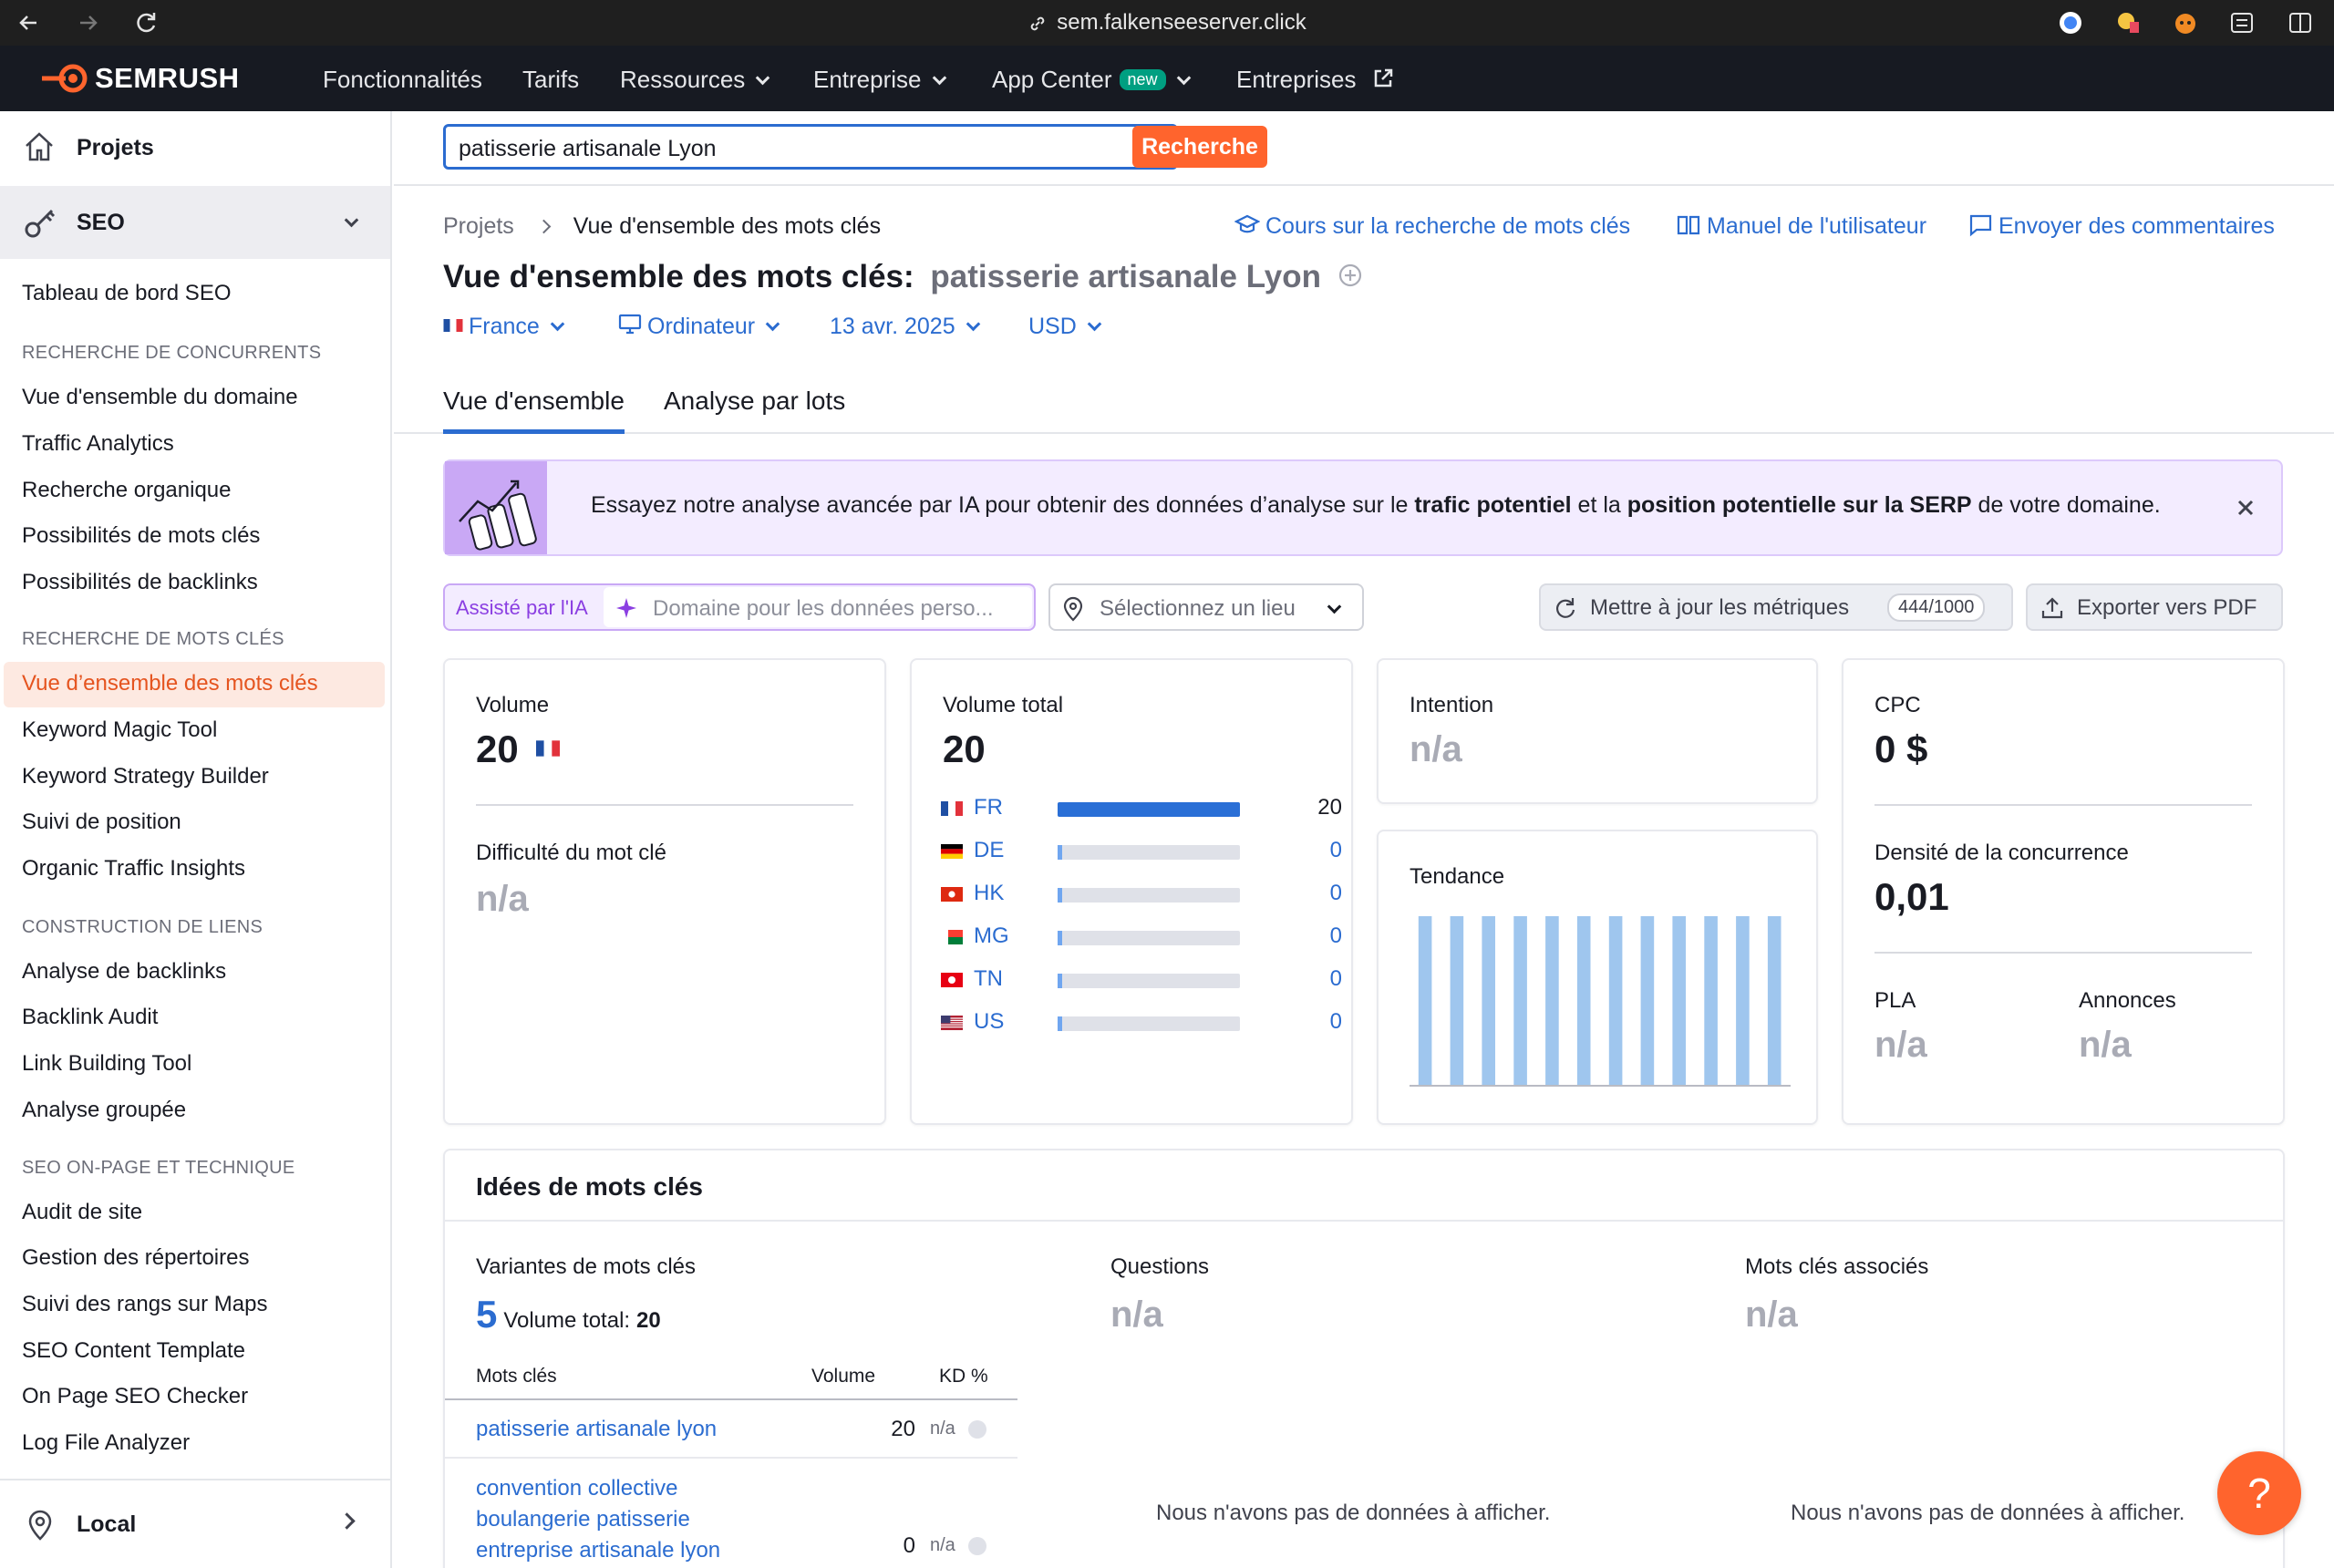 Image resolution: width=2334 pixels, height=1568 pixels. Describe the element at coordinates (1432, 226) in the screenshot. I see `course-link: Cours sur la recherche de mots clés` at that location.